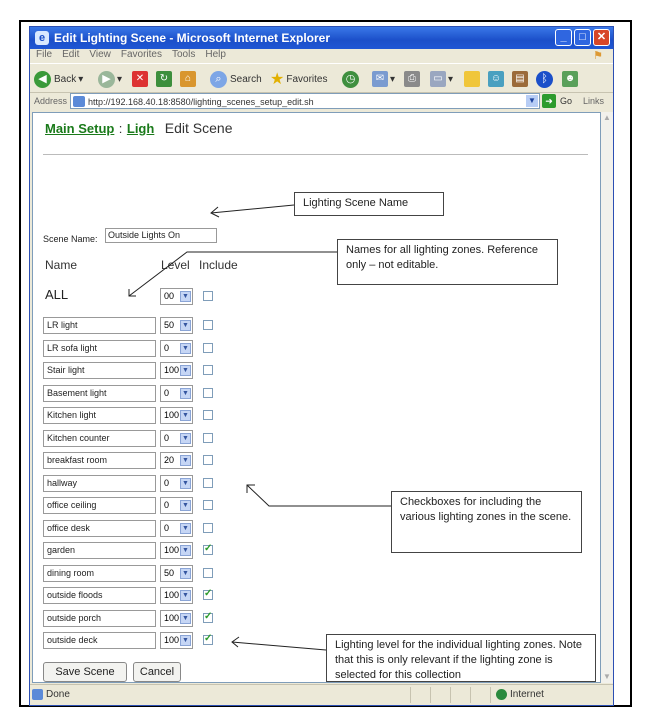 This screenshot has width=651, height=723. What do you see at coordinates (215, 212) in the screenshot?
I see `arrowhead` at bounding box center [215, 212].